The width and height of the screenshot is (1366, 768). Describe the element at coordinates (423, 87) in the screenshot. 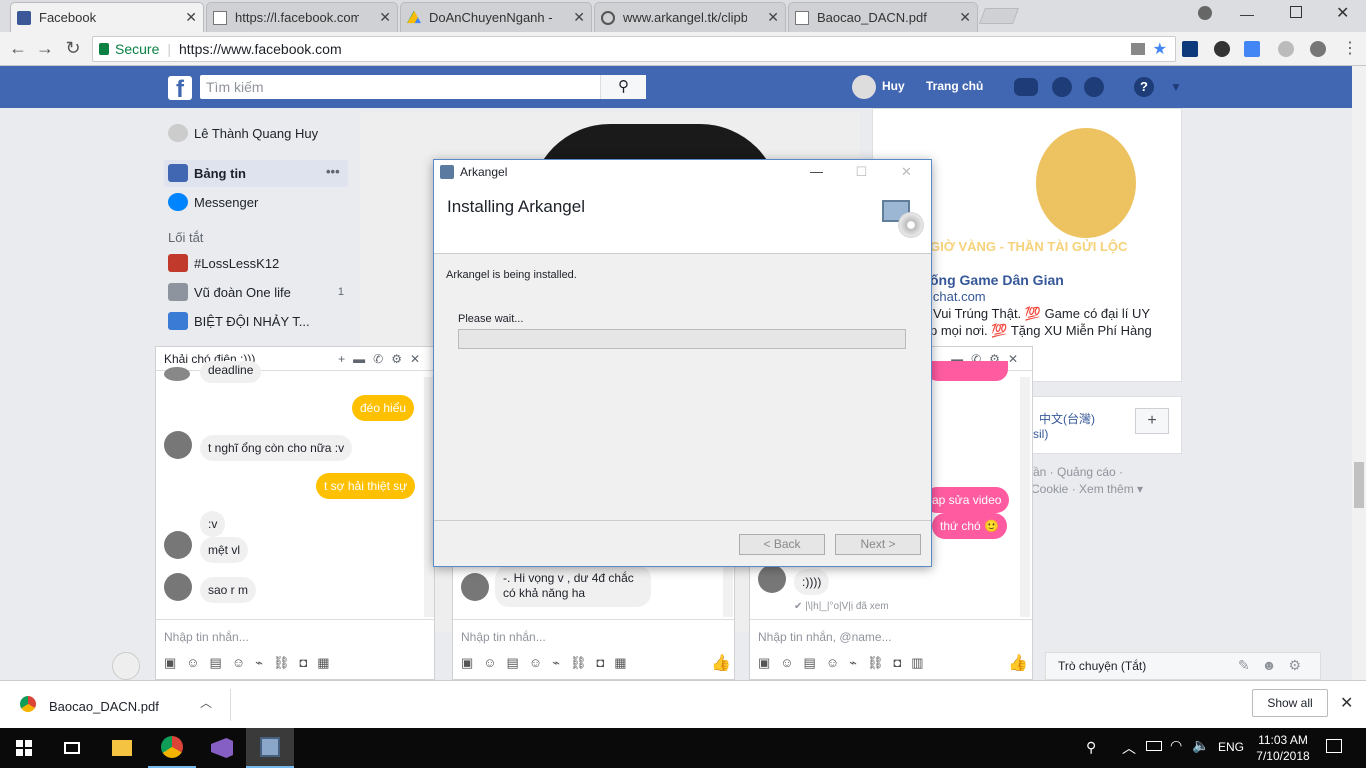

I see `search-input: Tìm kiếm` at that location.